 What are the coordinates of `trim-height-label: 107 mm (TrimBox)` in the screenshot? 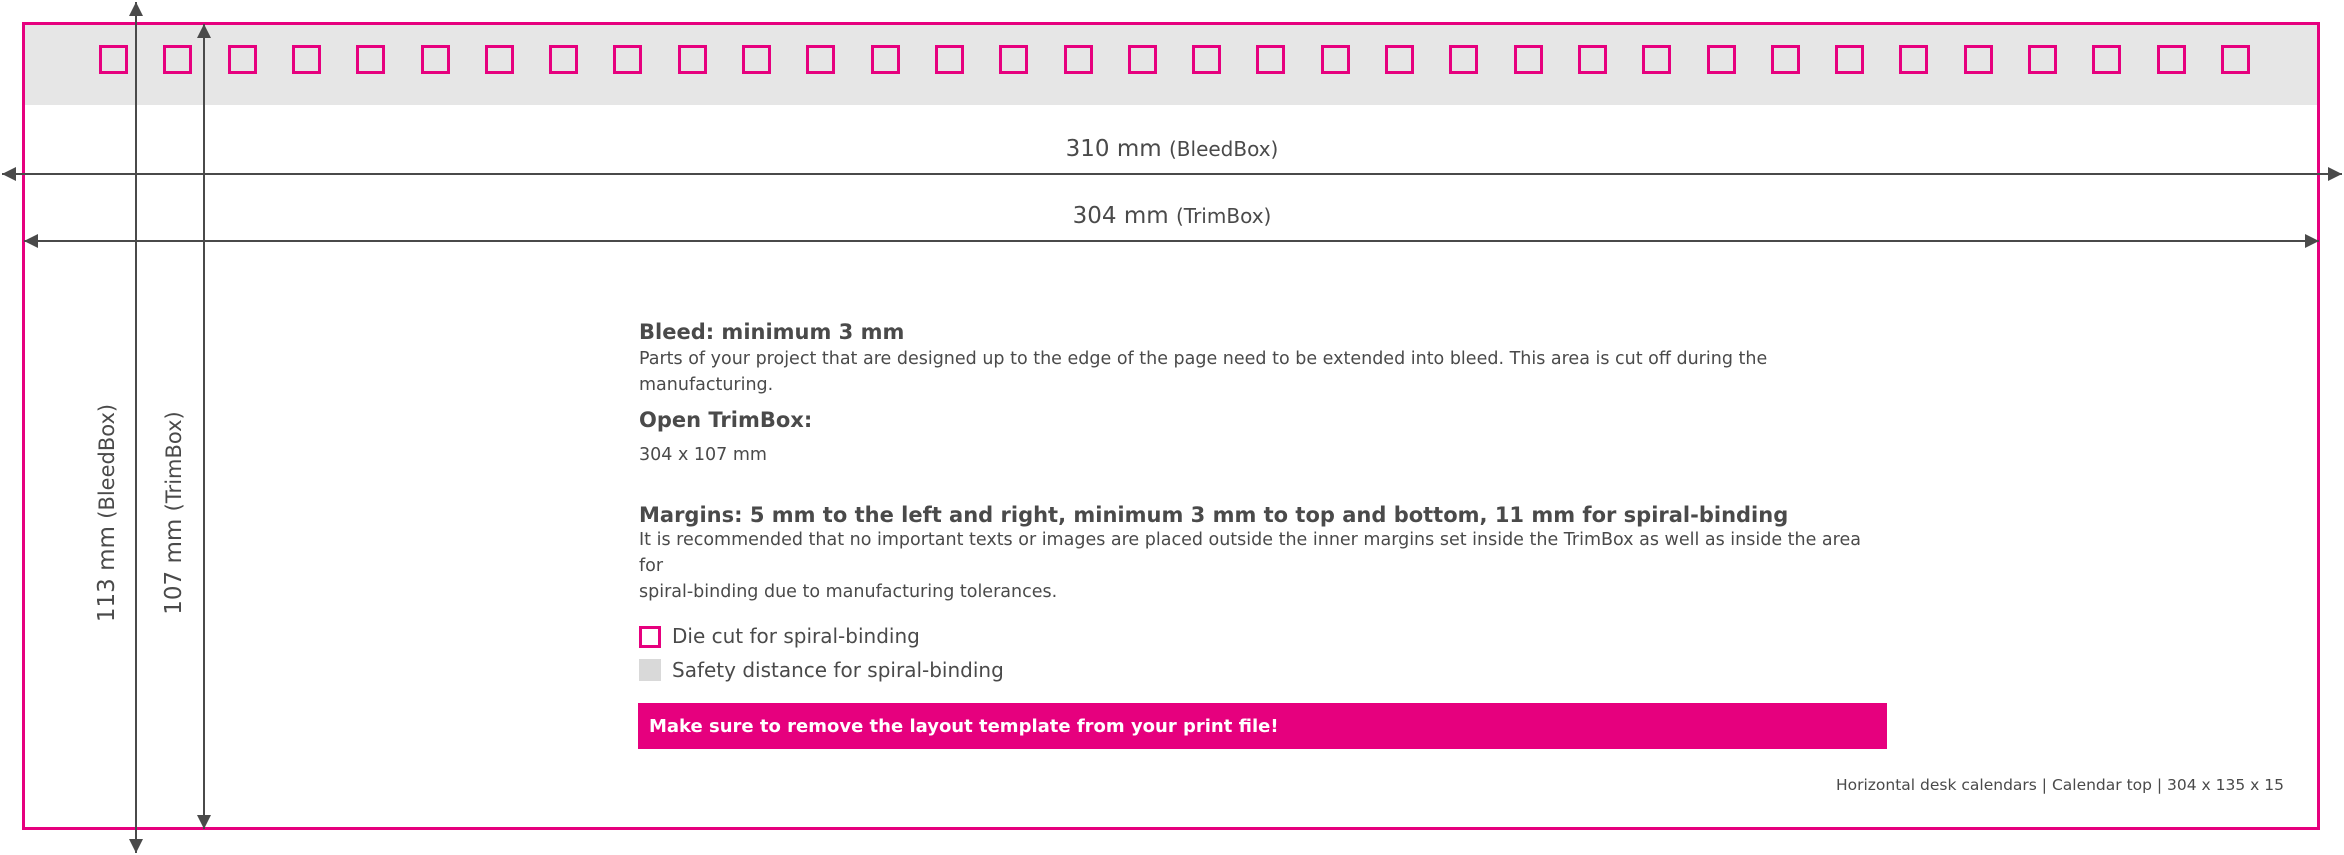 It's located at (174, 512).